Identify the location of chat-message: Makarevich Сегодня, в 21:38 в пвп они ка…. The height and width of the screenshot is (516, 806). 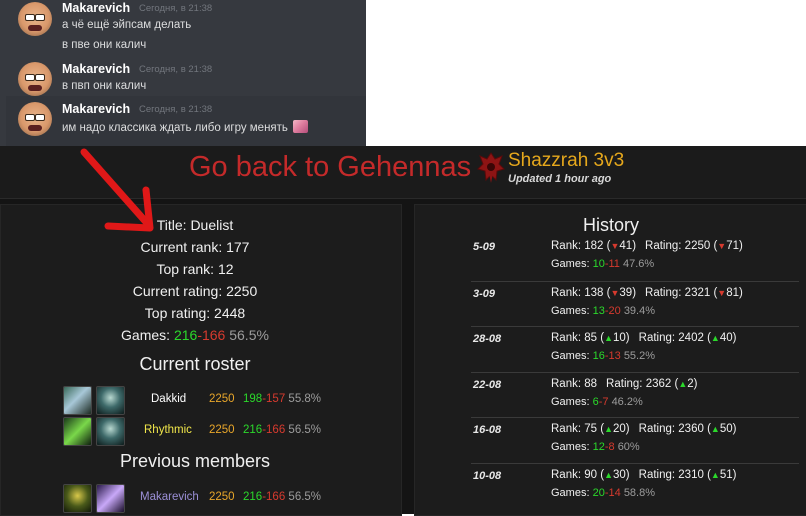
(186, 78).